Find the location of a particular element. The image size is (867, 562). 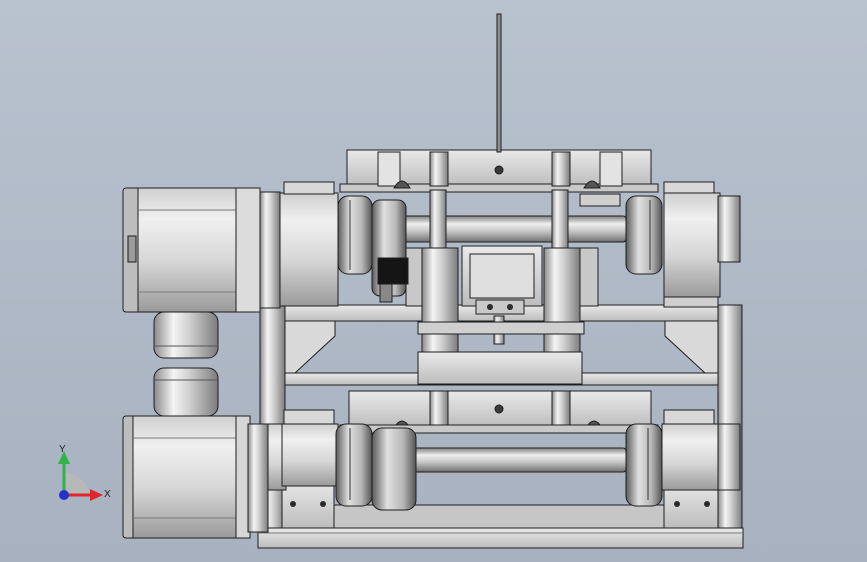

triad-x-label: X is located at coordinates (107, 494).